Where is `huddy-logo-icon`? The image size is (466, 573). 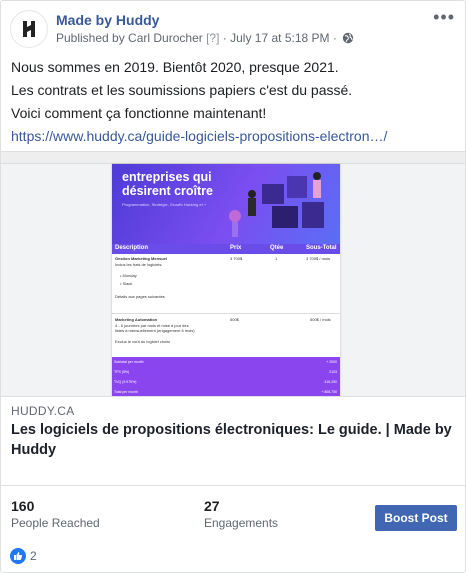
huddy-logo-icon is located at coordinates (29, 29).